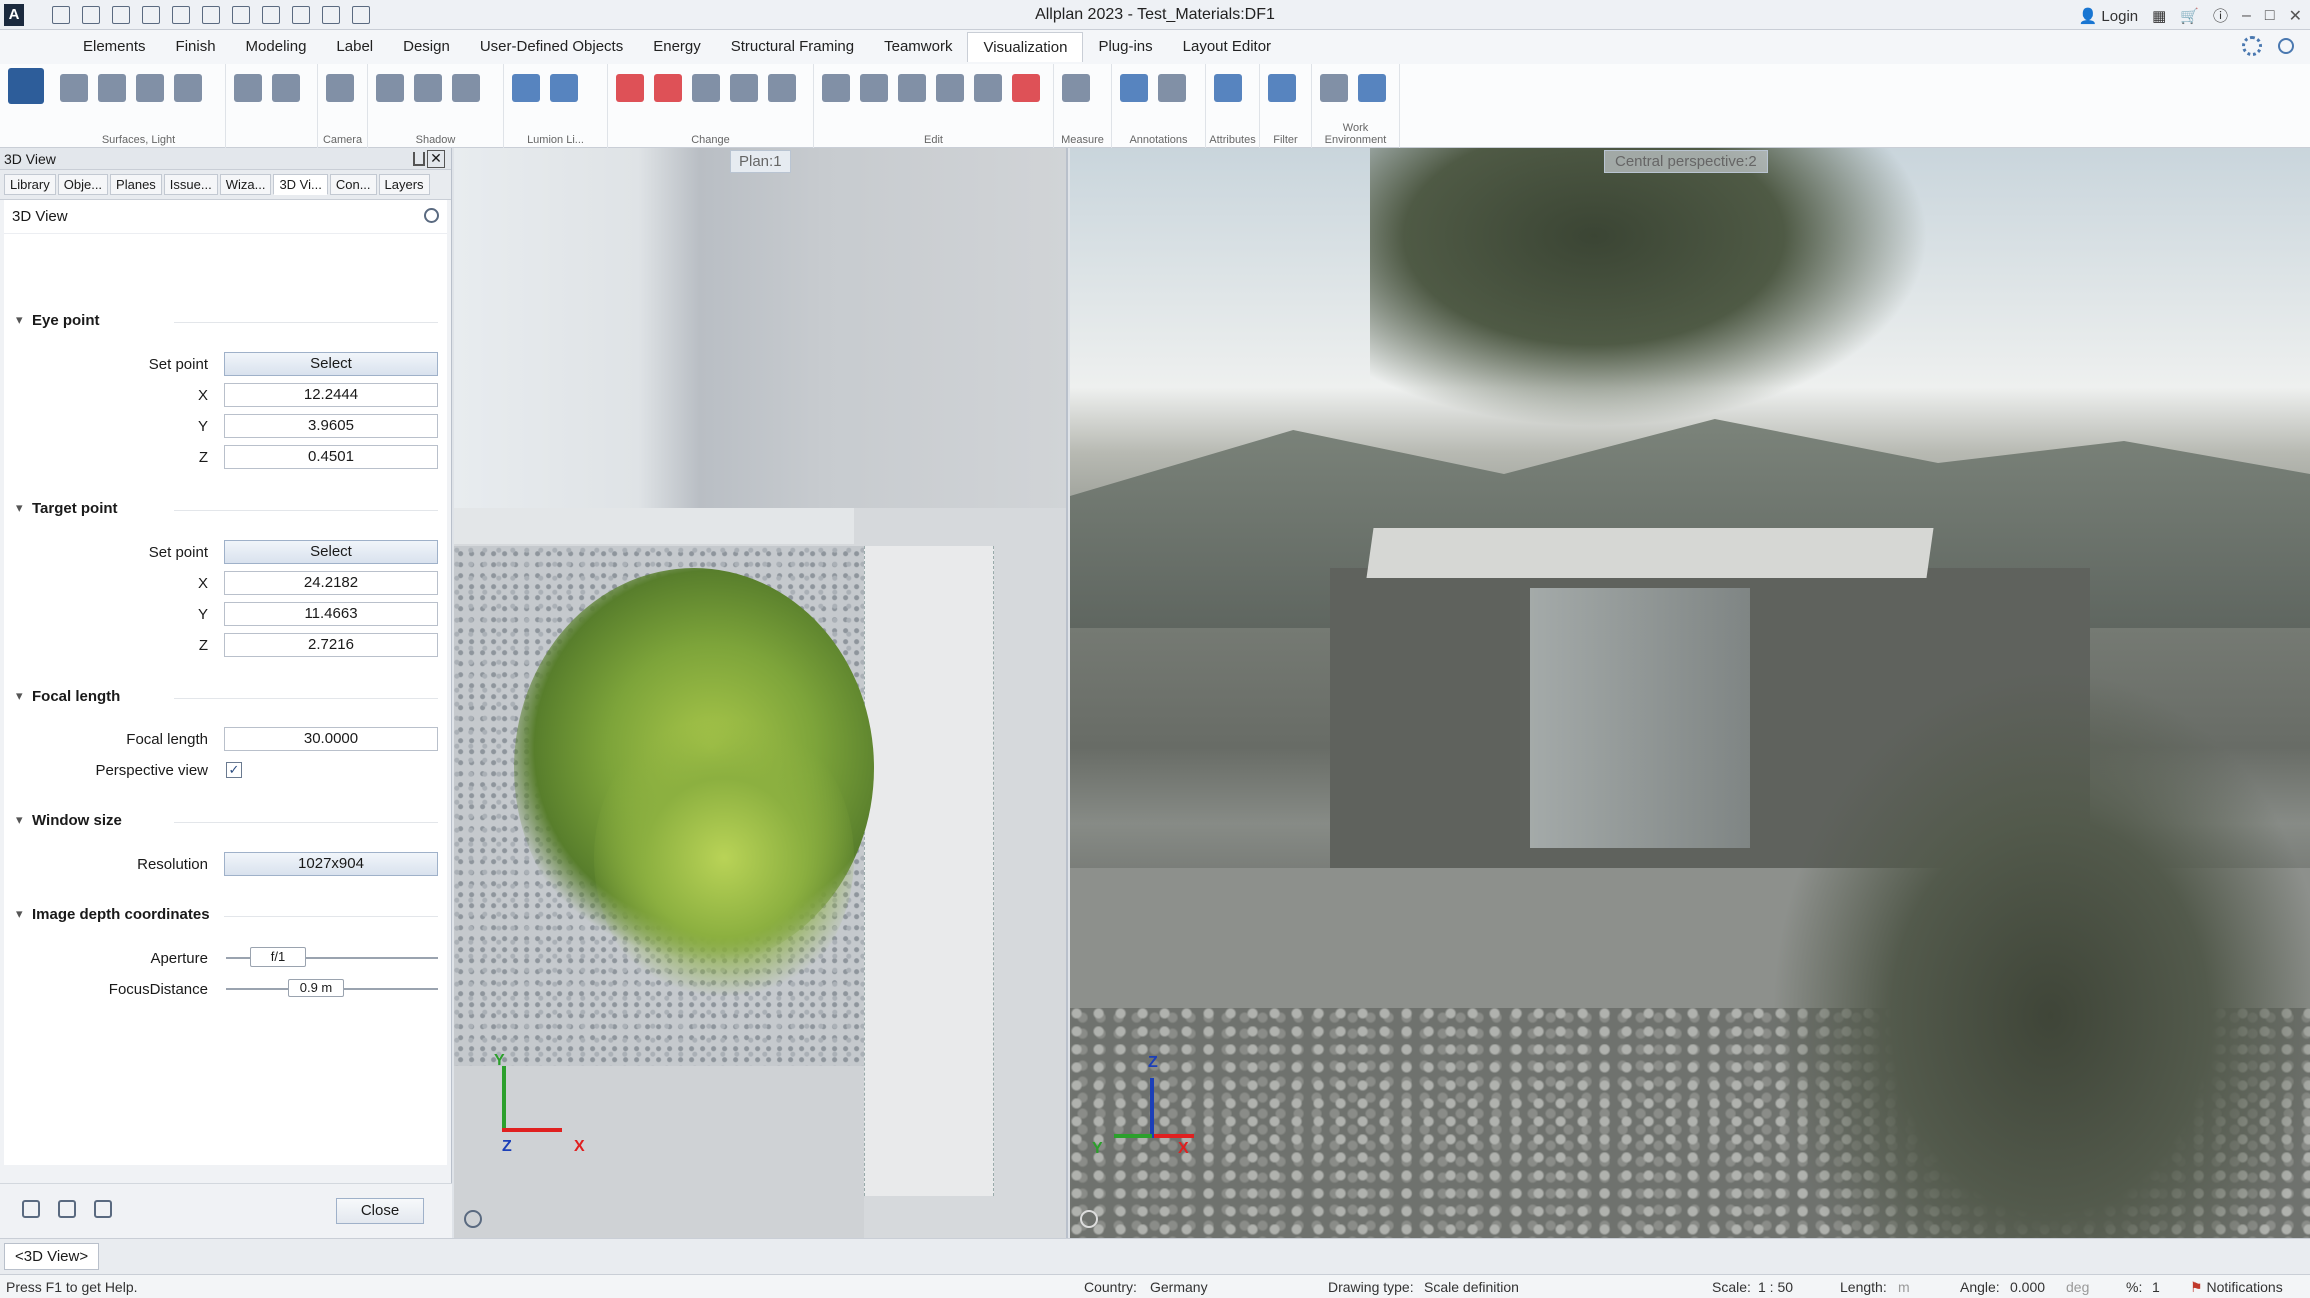 The width and height of the screenshot is (2310, 1298). Describe the element at coordinates (276, 47) in the screenshot. I see `tab-modeling: Modeling` at that location.